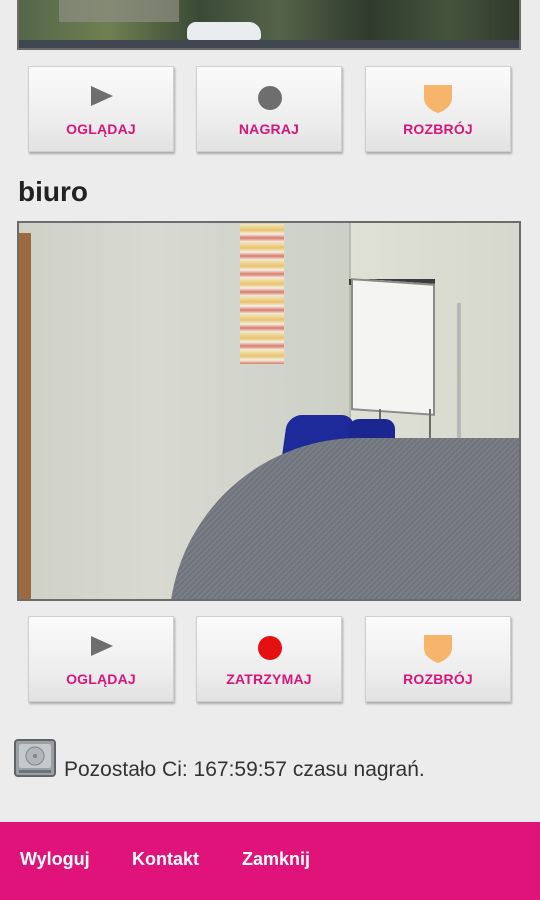 This screenshot has height=900, width=540. I want to click on camera-1-snapshot, so click(269, 25).